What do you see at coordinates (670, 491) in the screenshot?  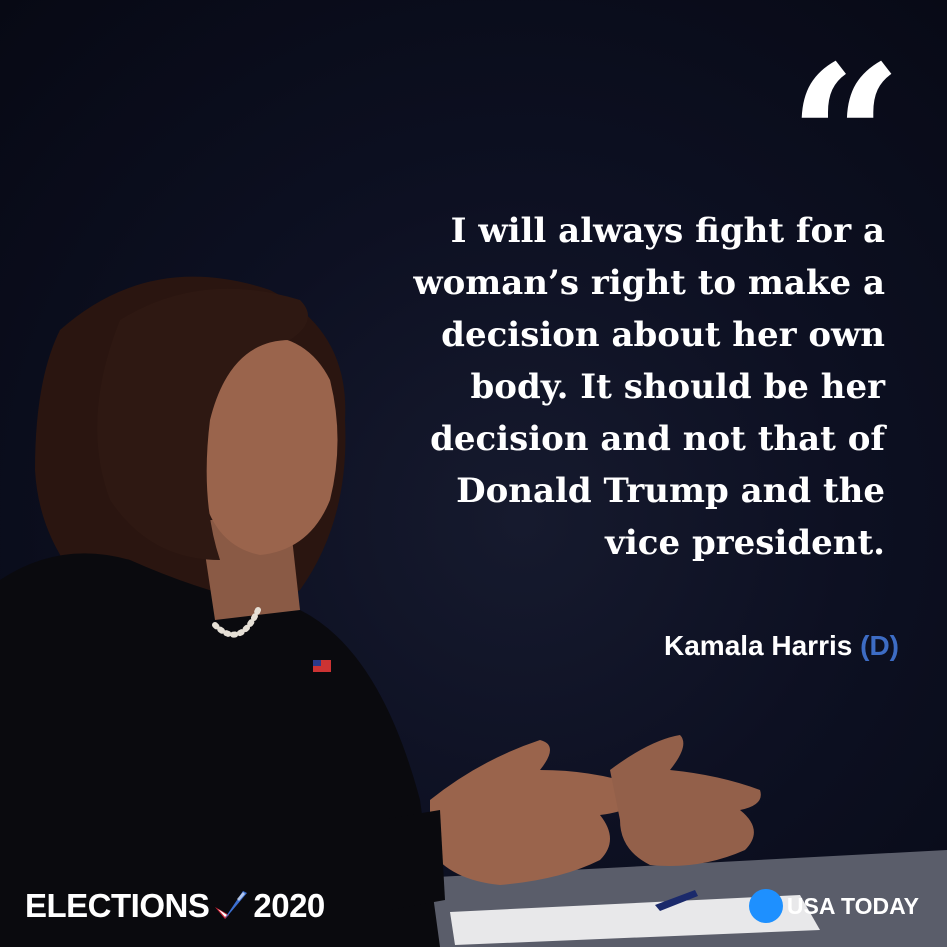 I see `quote-line: Donald Trump and the` at bounding box center [670, 491].